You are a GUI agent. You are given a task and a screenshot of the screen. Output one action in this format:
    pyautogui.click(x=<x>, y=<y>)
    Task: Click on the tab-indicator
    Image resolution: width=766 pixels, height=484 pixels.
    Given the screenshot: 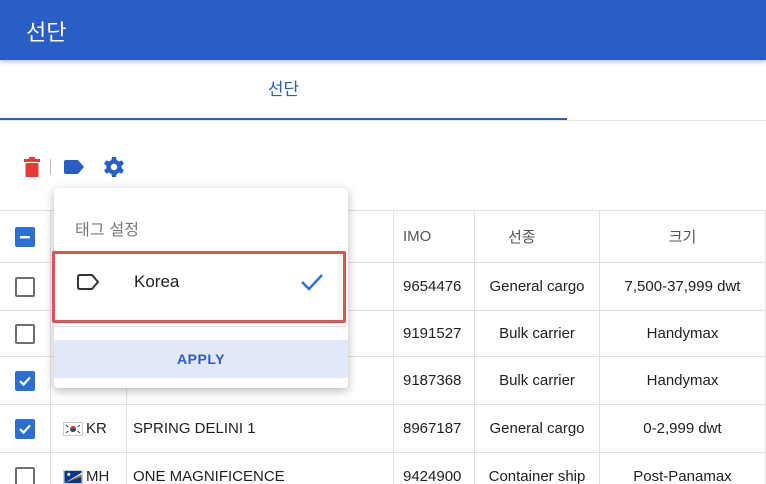 What is the action you would take?
    pyautogui.click(x=283, y=119)
    